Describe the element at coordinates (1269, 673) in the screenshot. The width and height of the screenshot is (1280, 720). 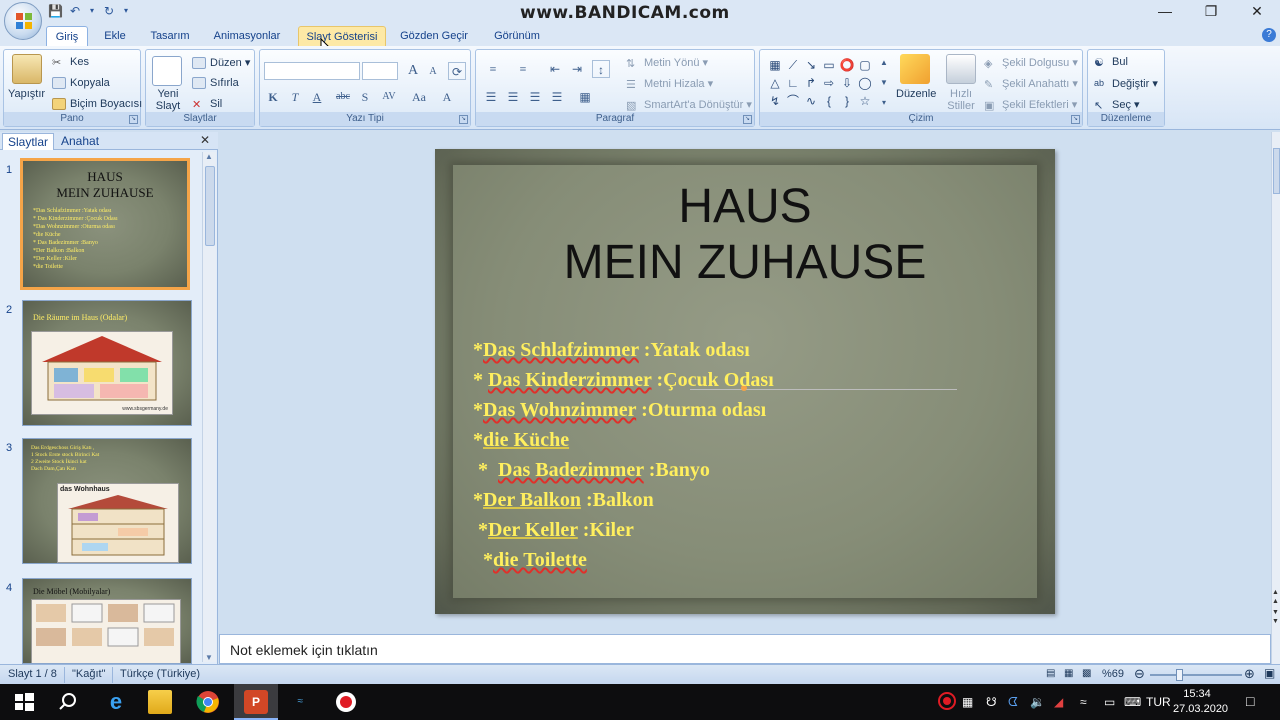
I see `fit-slide-icon: ▣` at that location.